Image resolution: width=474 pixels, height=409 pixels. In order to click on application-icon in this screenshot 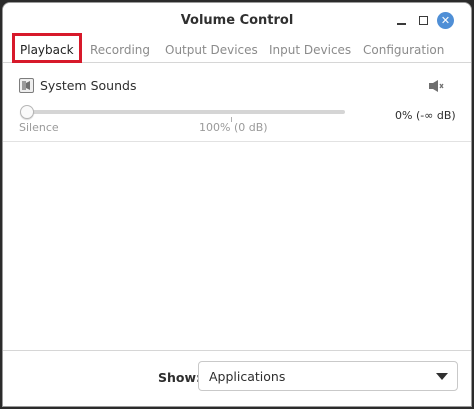, I will do `click(26, 85)`.